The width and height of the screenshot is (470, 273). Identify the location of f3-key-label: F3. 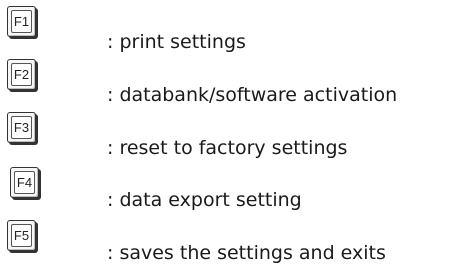
(21, 127).